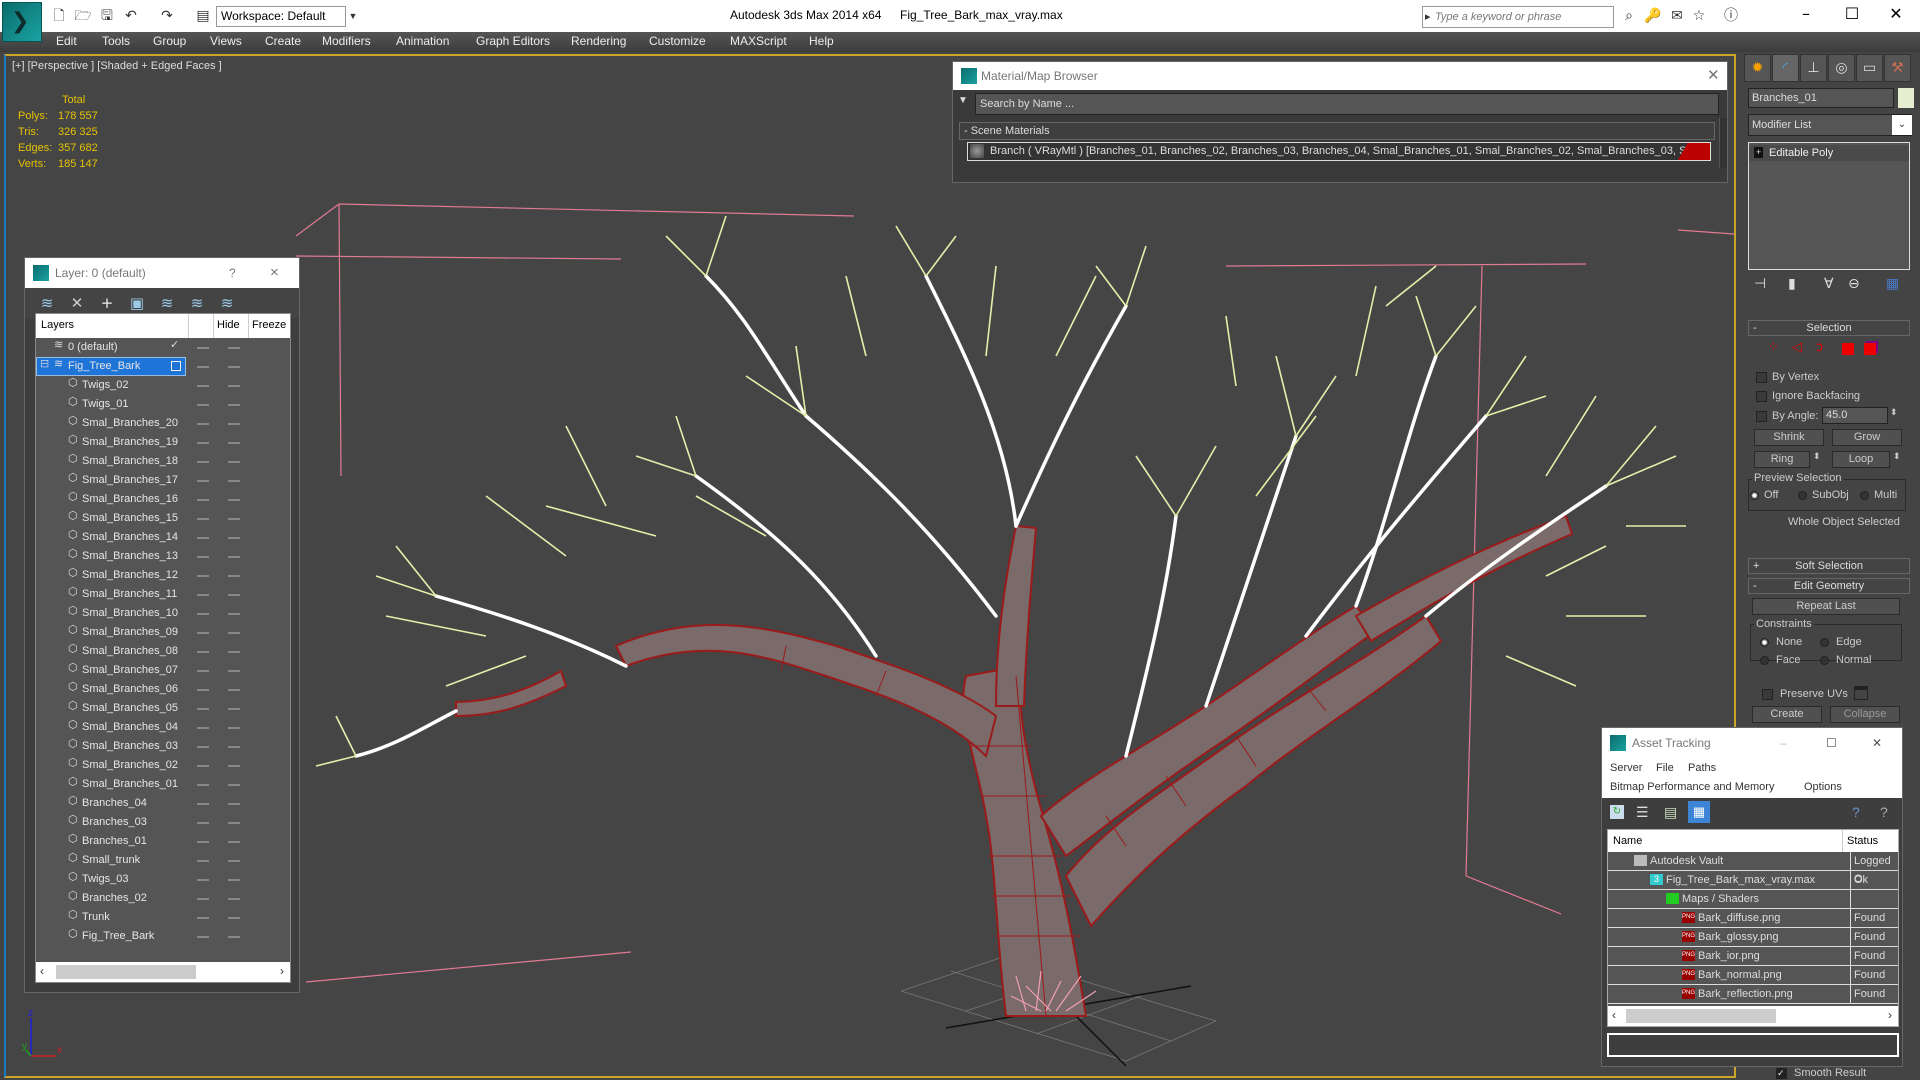 This screenshot has height=1080, width=1920. What do you see at coordinates (1789, 437) in the screenshot?
I see `shrink-button: Shrink` at bounding box center [1789, 437].